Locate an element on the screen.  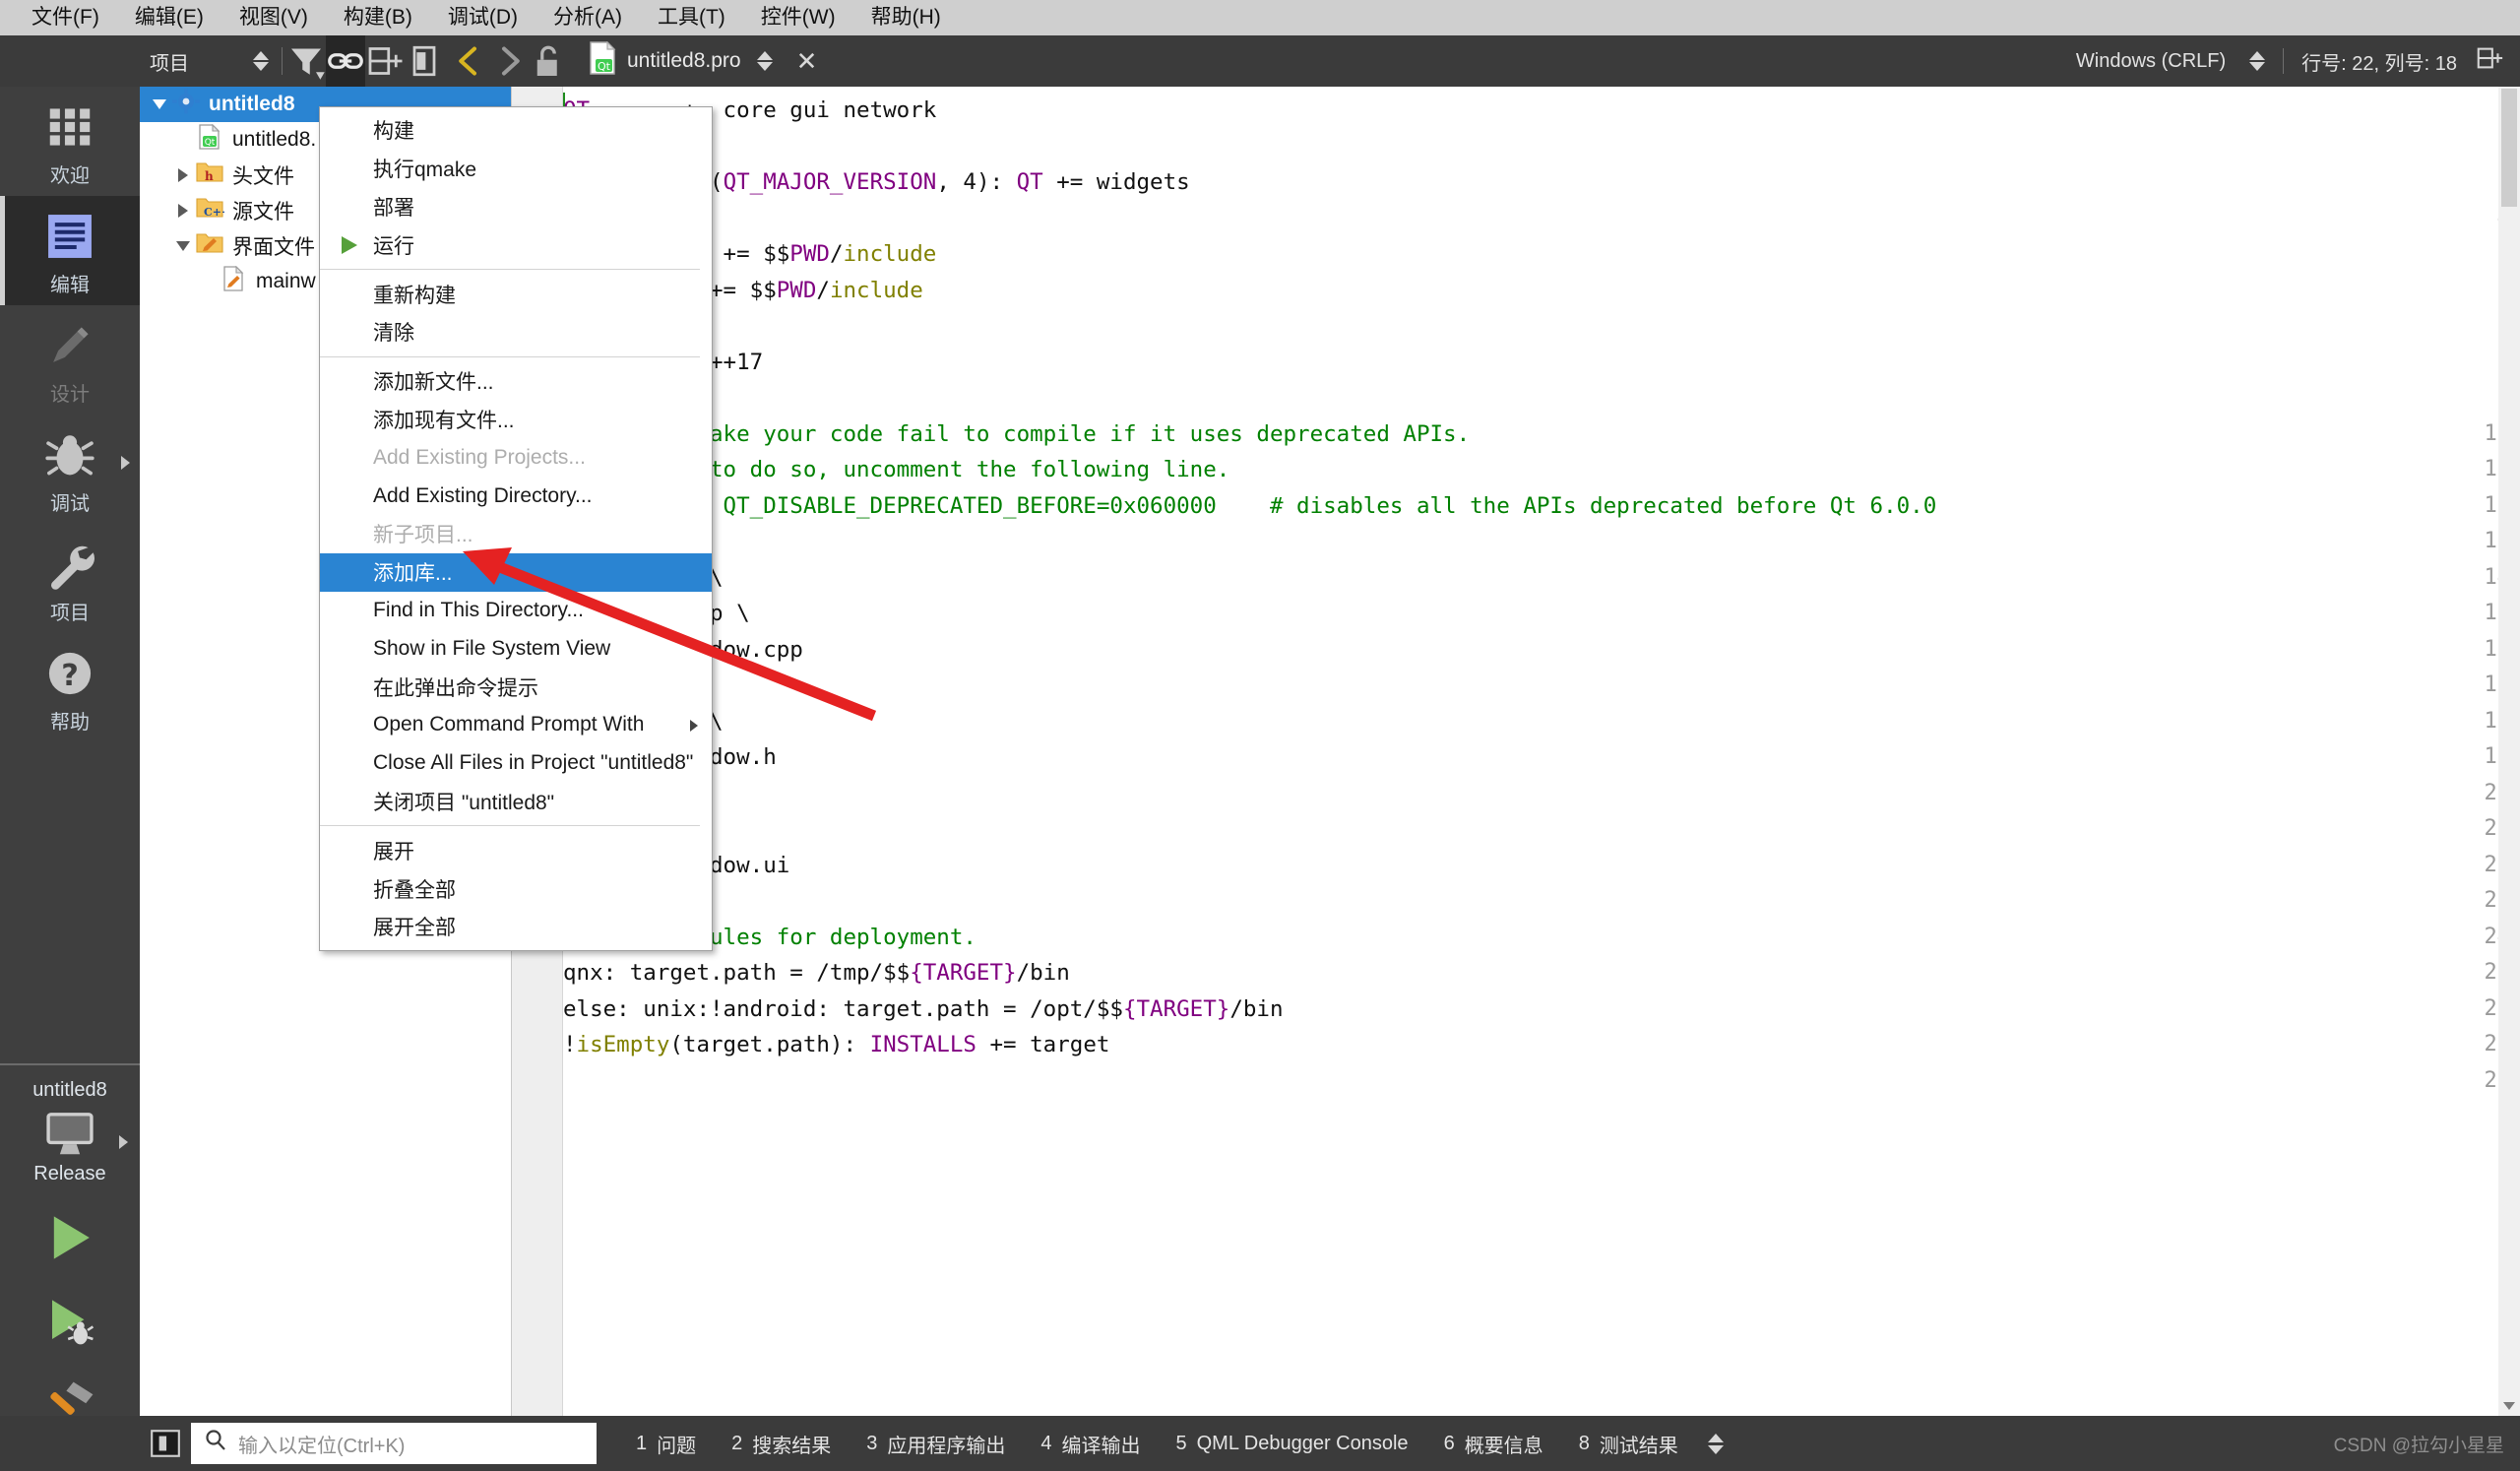
pane-test-results: 8 测试结果 is located at coordinates (1628, 1444).